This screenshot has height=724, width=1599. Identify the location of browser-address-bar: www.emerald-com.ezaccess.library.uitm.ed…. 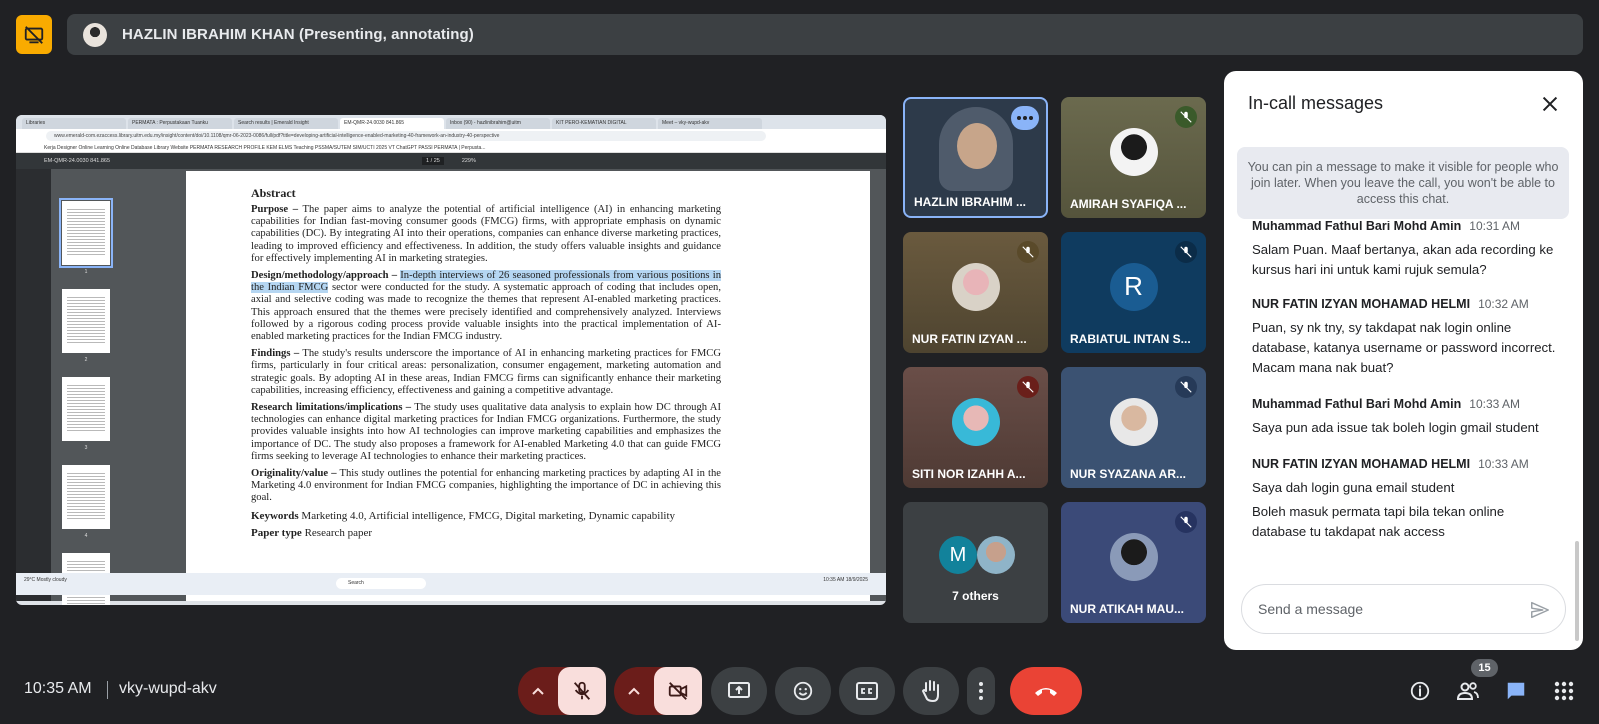
(451, 136).